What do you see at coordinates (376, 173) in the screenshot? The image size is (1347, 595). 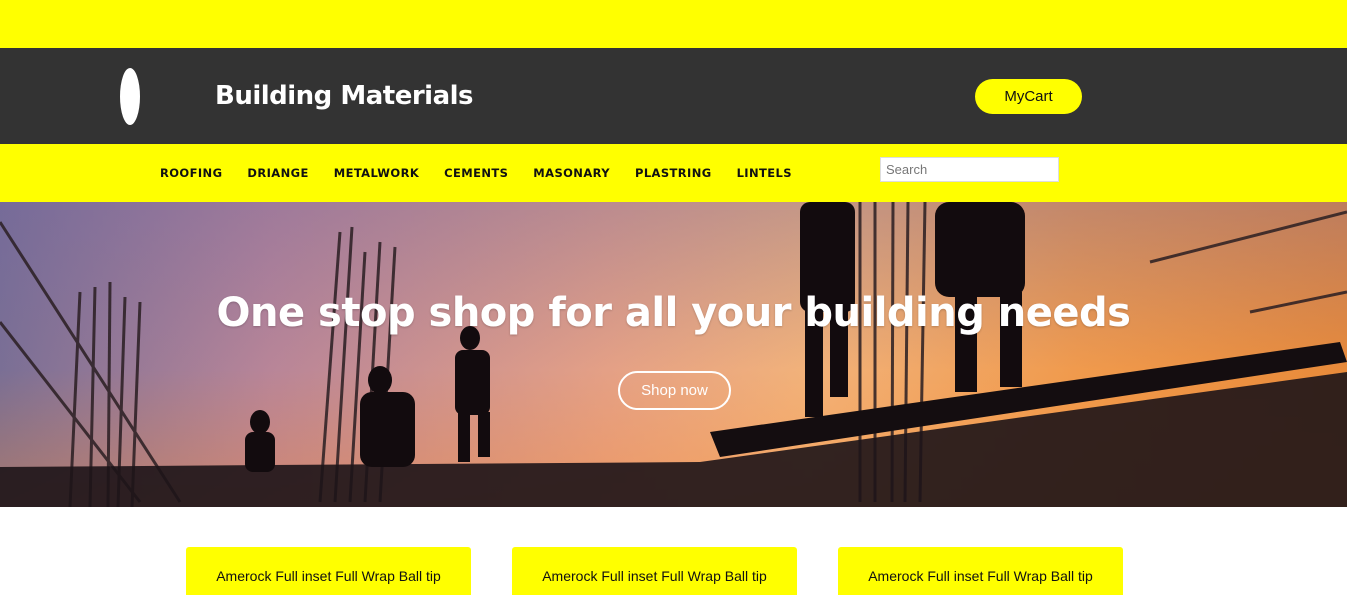 I see `nav-item-metalwork: METALWORK` at bounding box center [376, 173].